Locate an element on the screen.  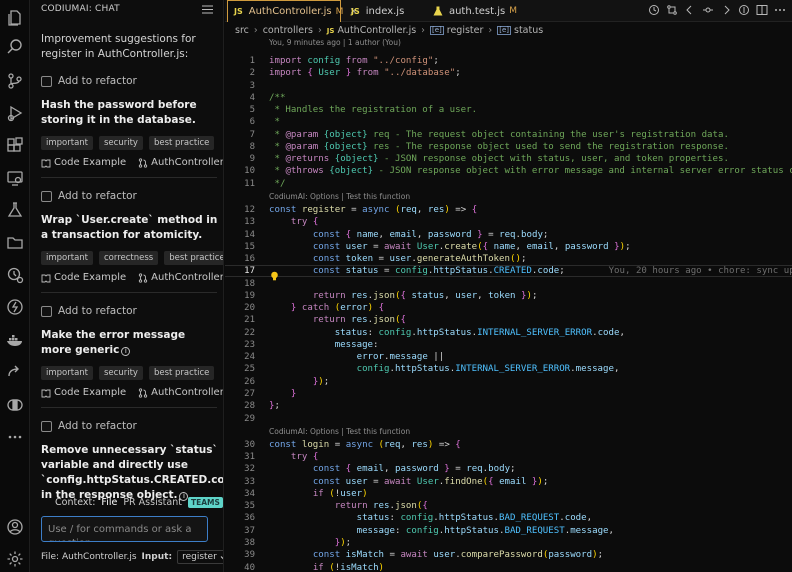
code-line: const token = user.generateAuthToken(); is located at coordinates (398, 259).